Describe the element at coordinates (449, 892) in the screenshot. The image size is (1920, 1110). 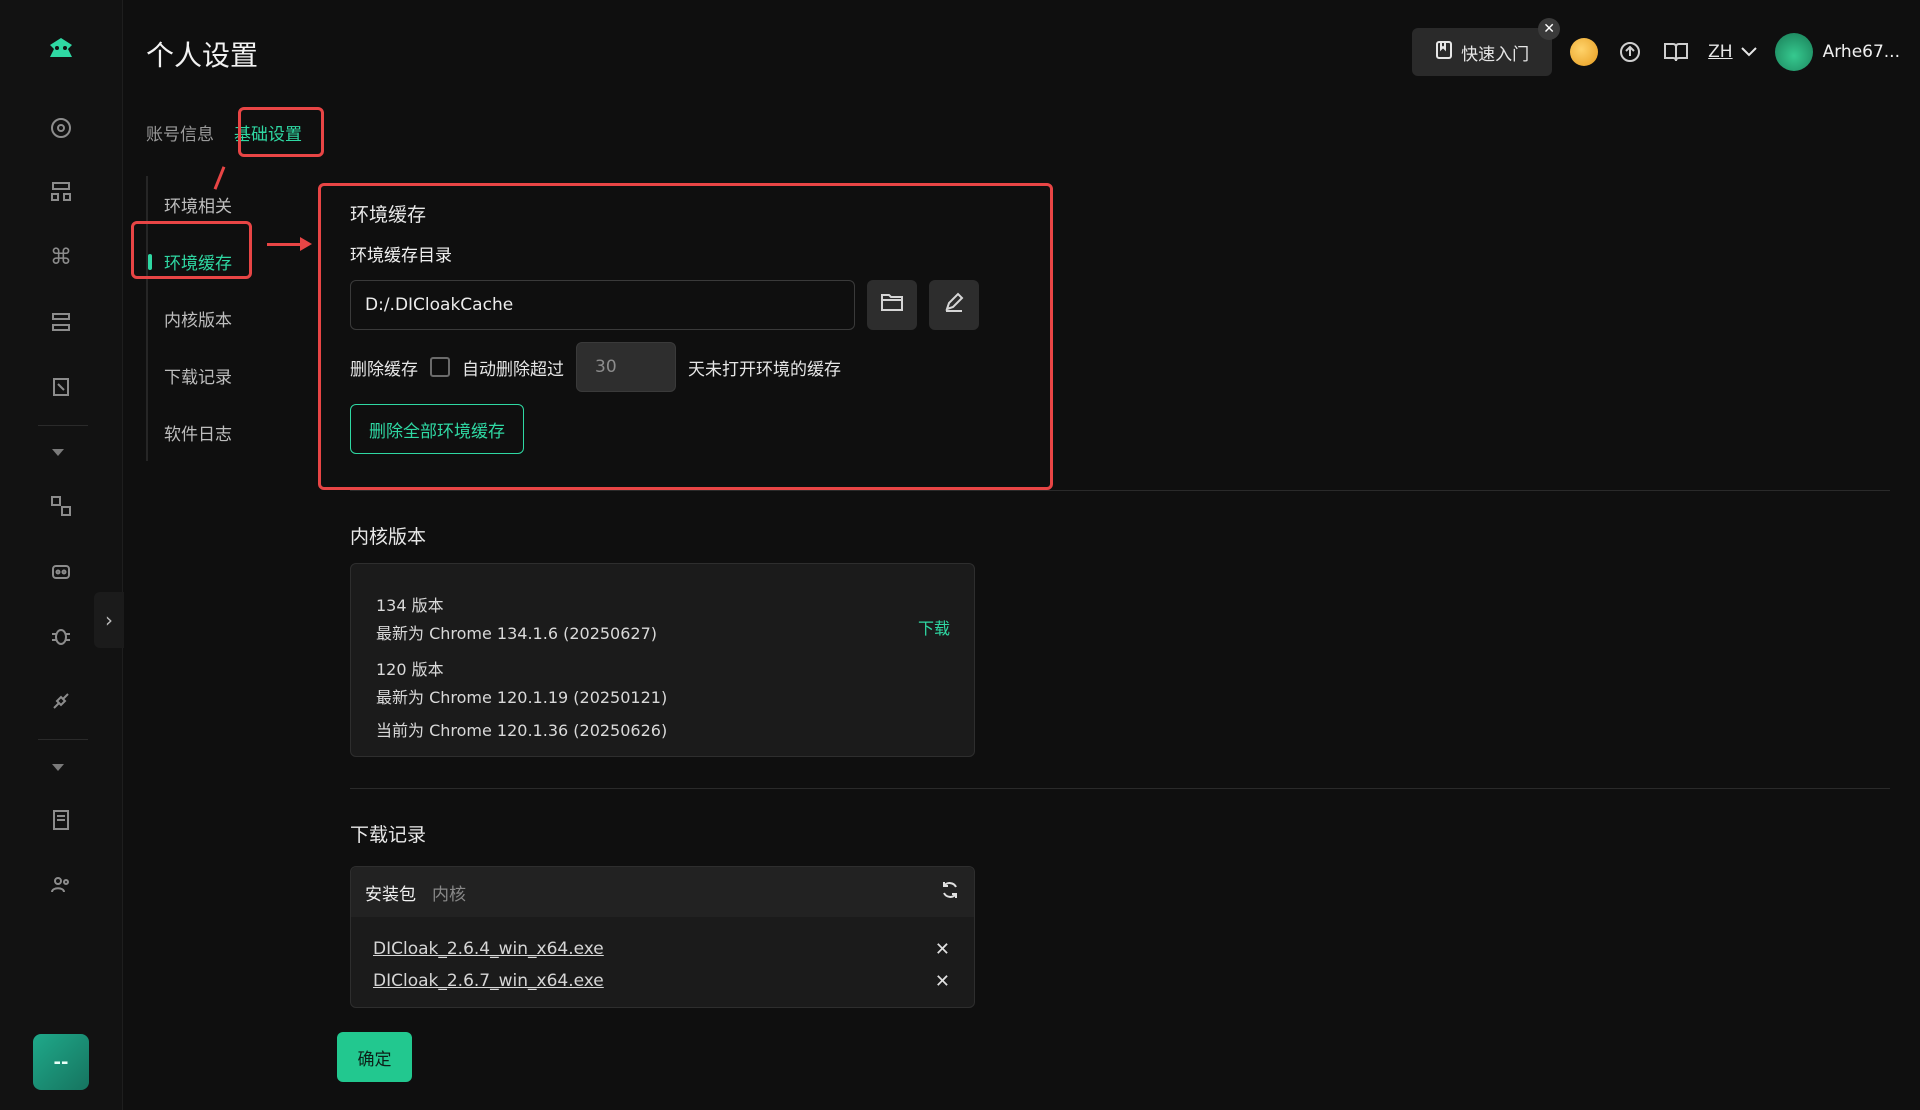
I see `tab-kernel: 内核` at that location.